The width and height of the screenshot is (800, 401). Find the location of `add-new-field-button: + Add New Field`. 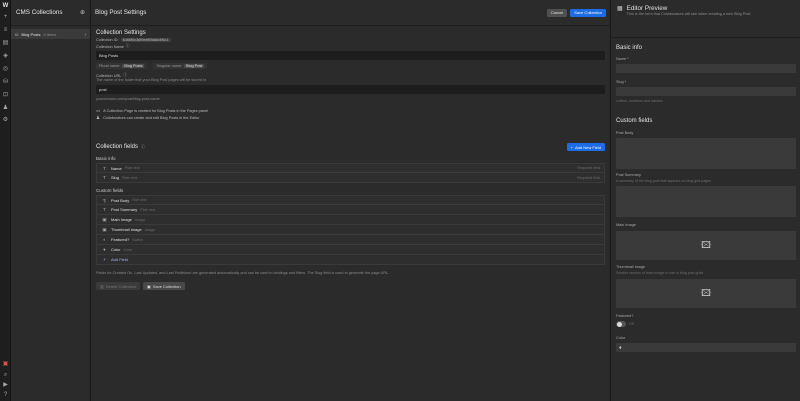

add-new-field-button: + Add New Field is located at coordinates (585, 147).